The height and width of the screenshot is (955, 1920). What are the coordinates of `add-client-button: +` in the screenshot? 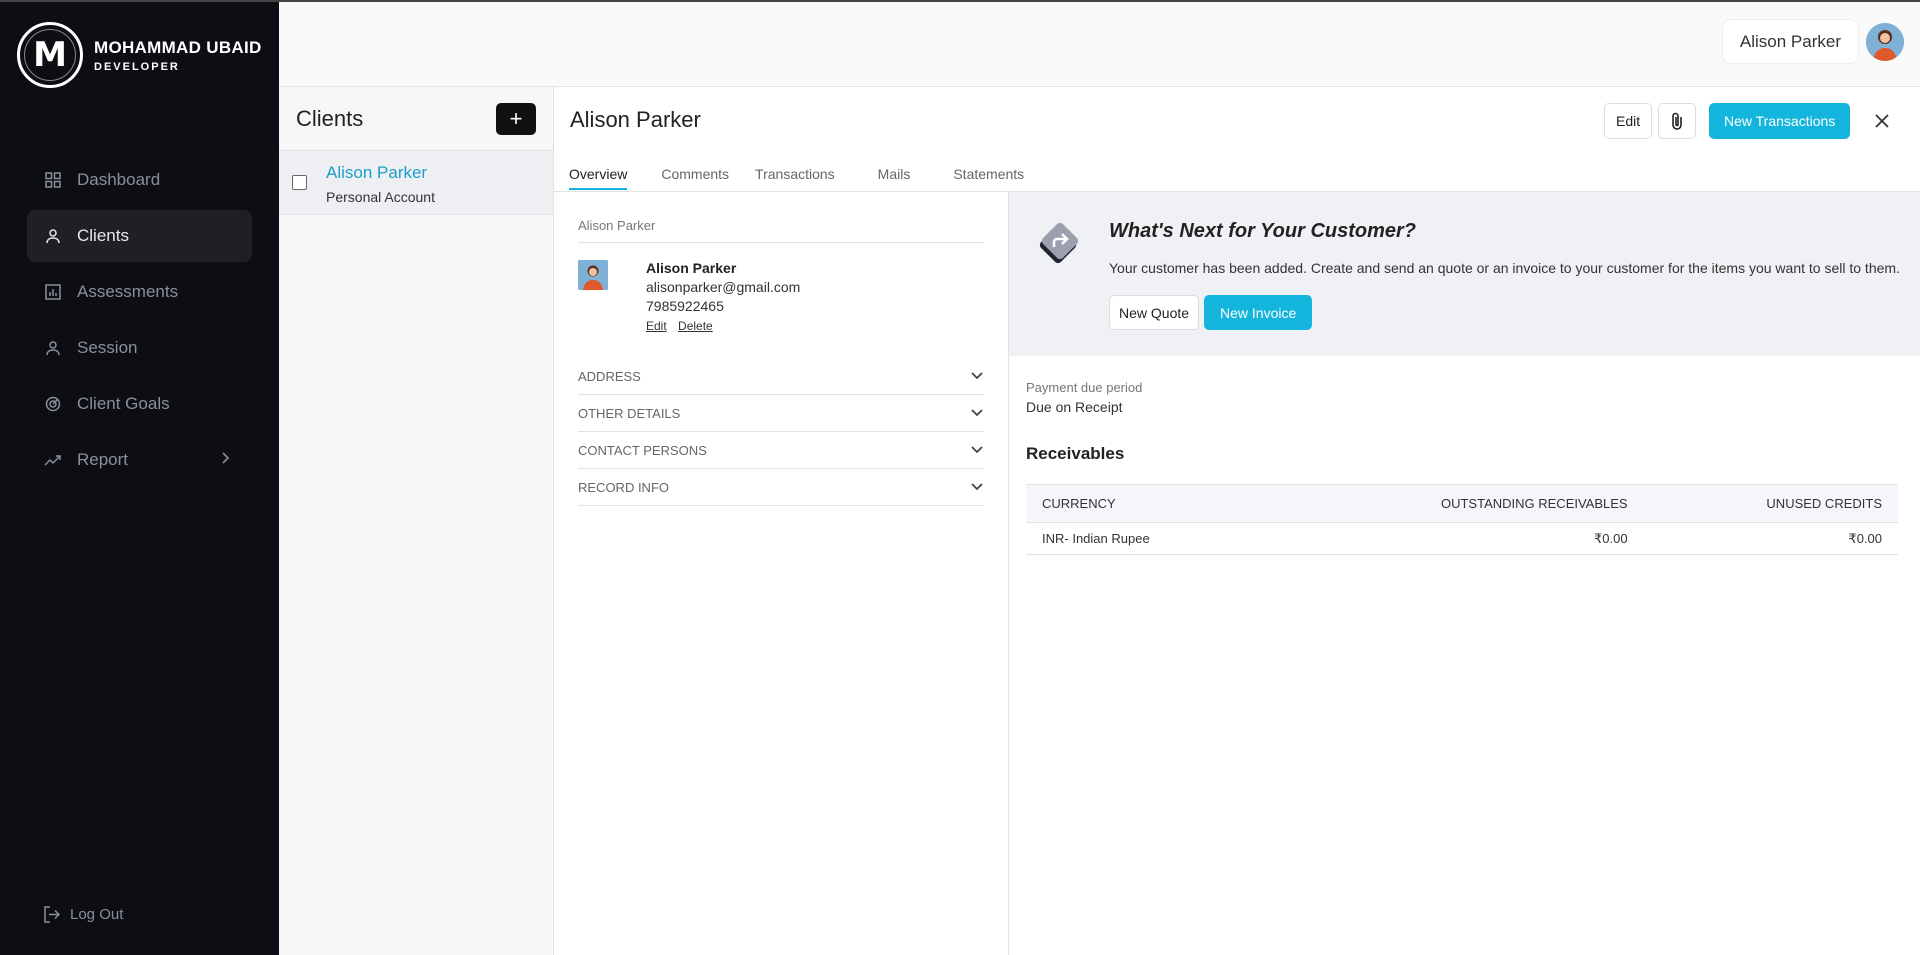 It's located at (516, 118).